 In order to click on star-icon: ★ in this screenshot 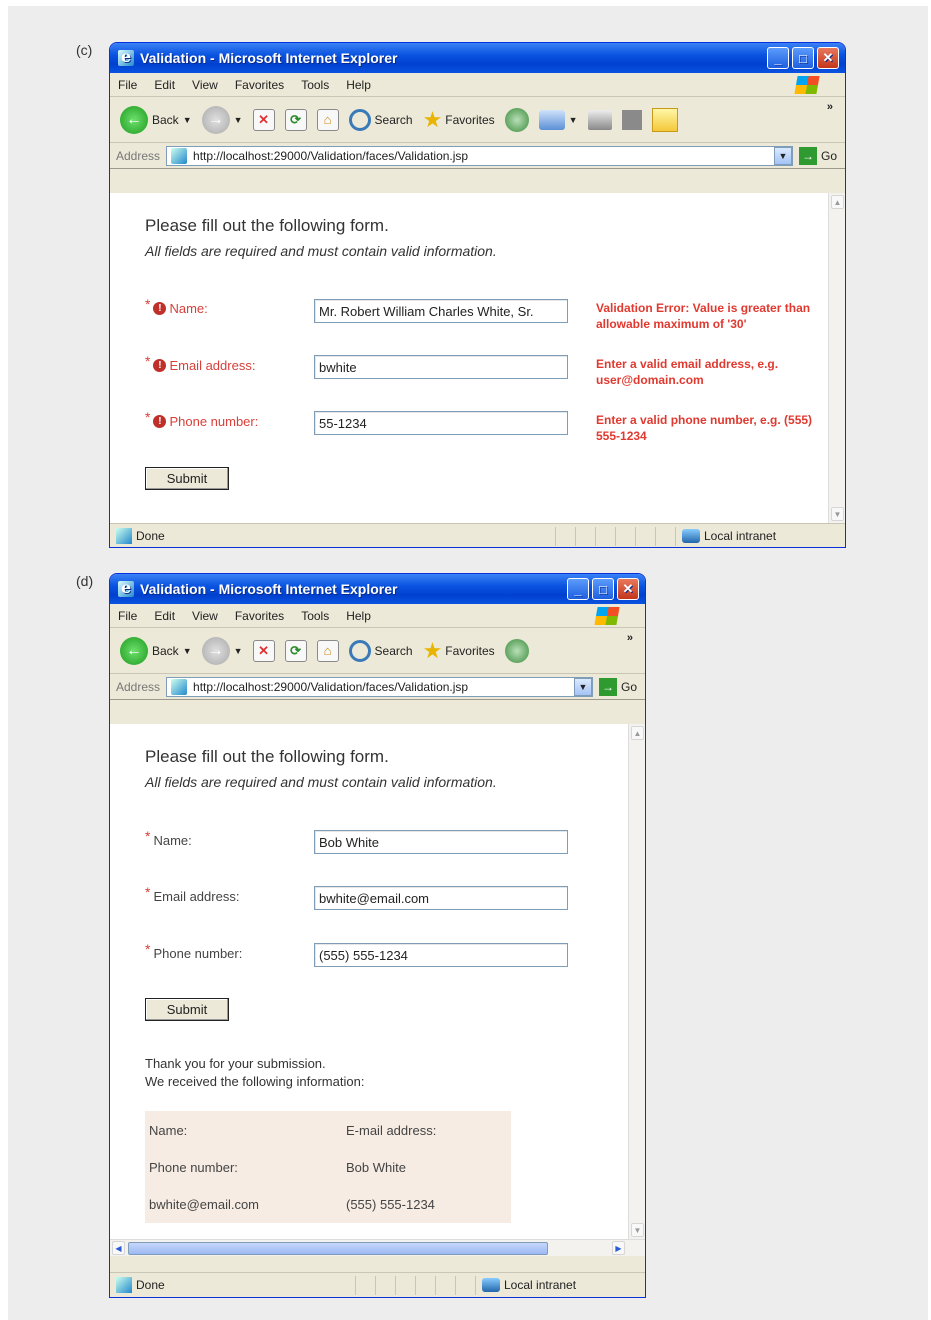, I will do `click(432, 650)`.